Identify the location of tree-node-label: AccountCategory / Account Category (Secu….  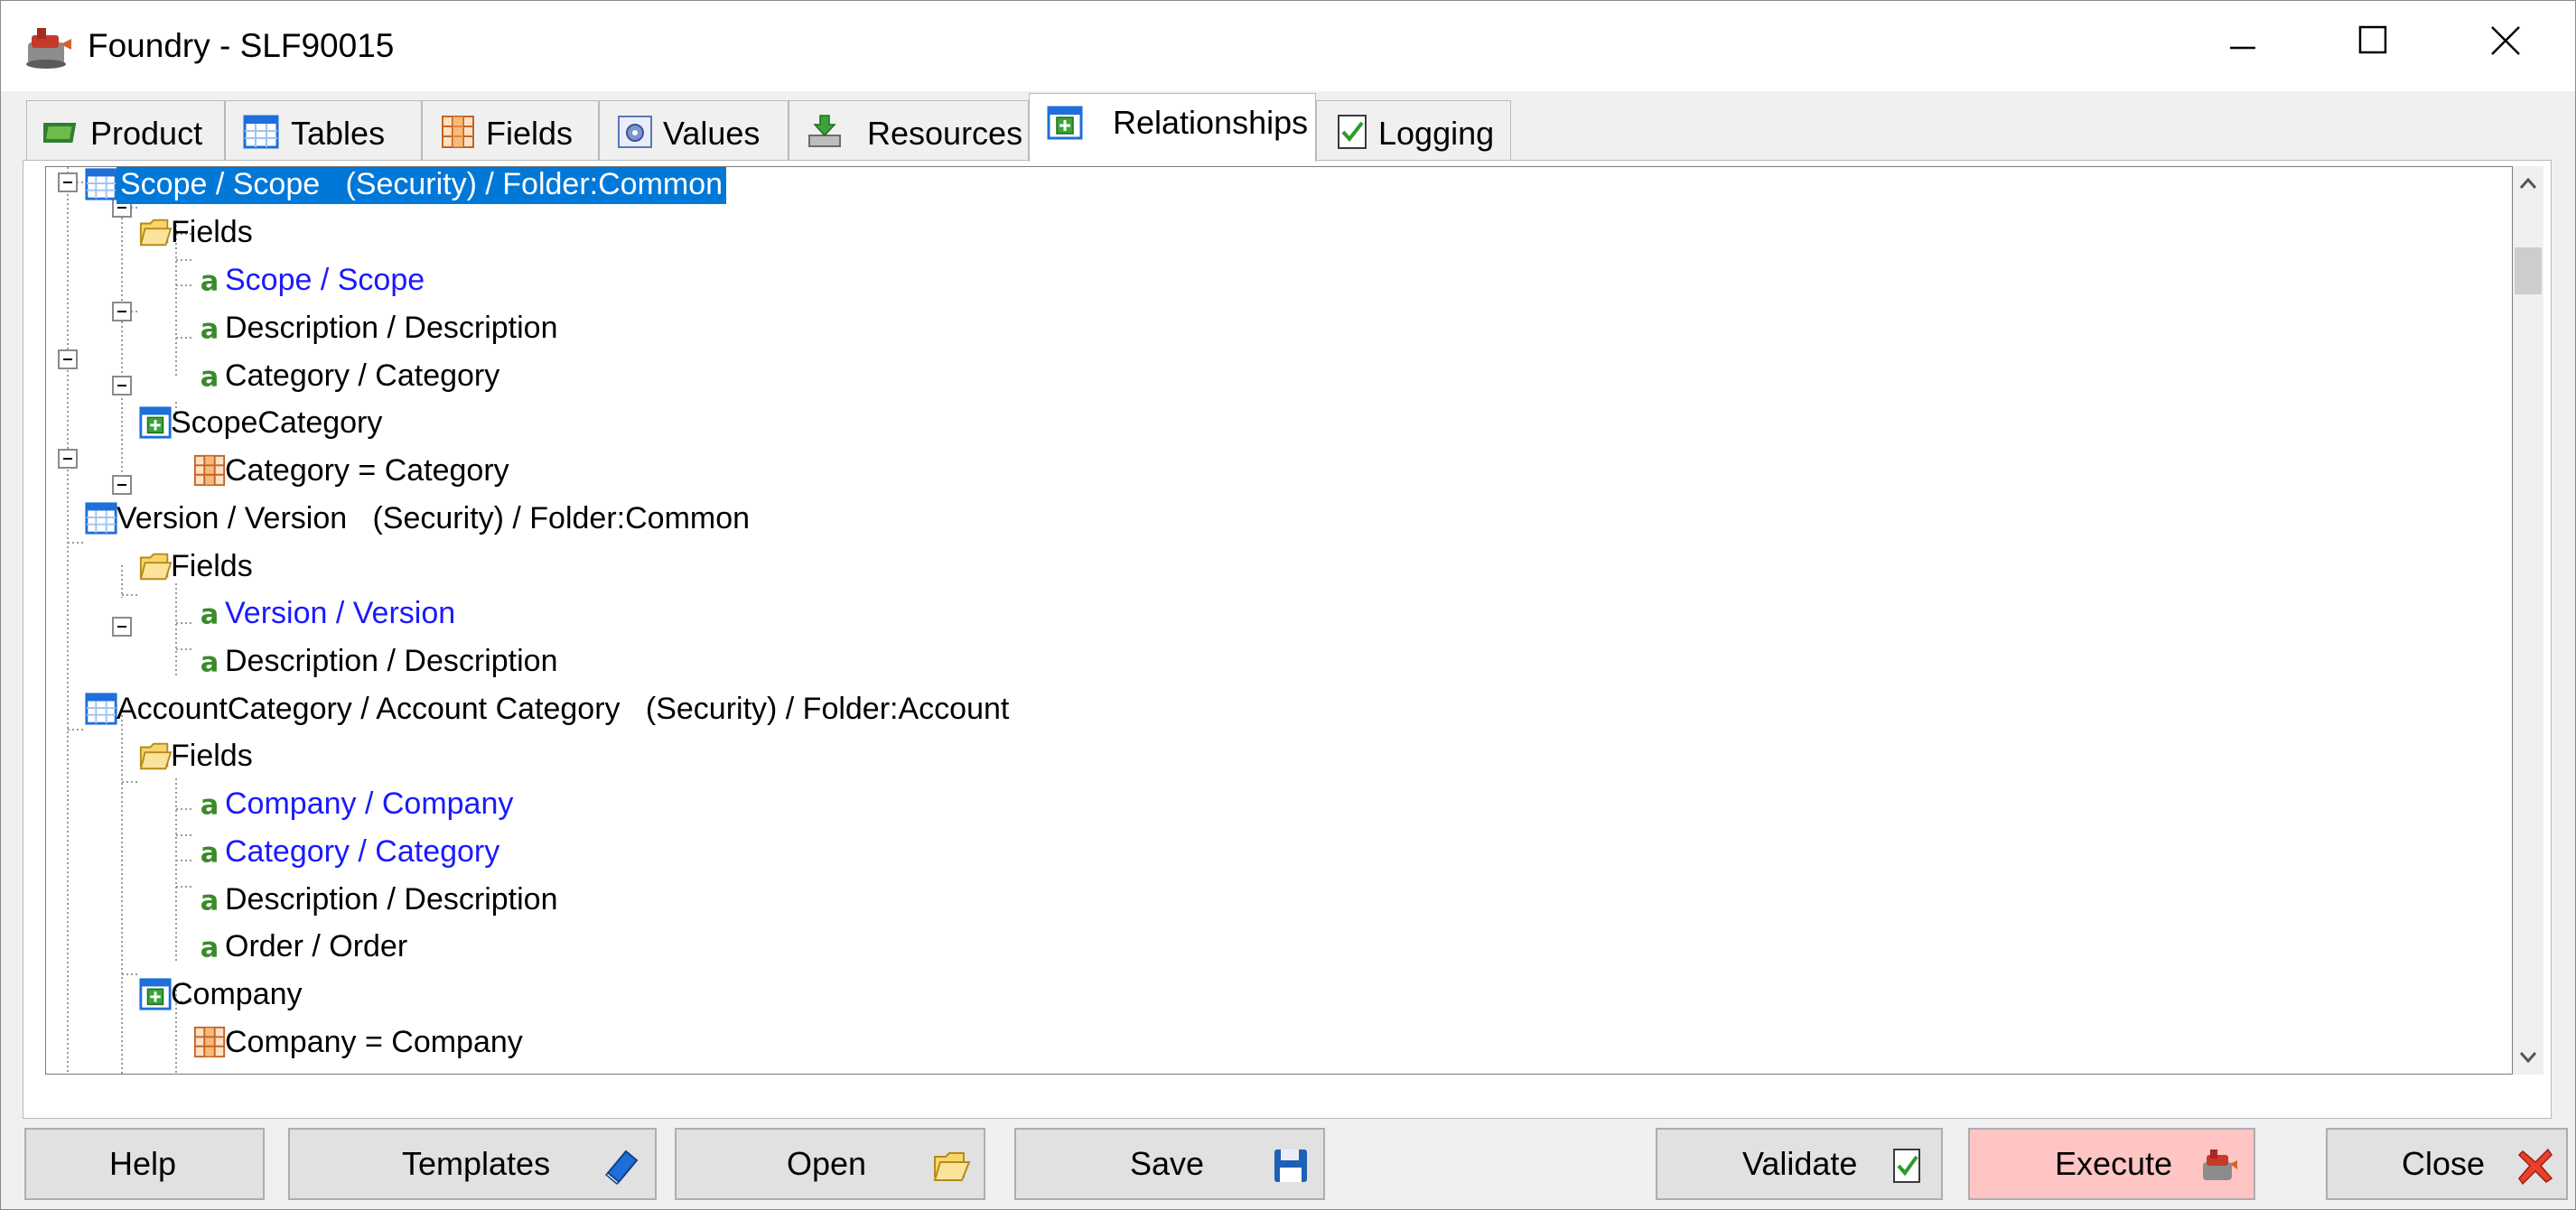
(563, 709).